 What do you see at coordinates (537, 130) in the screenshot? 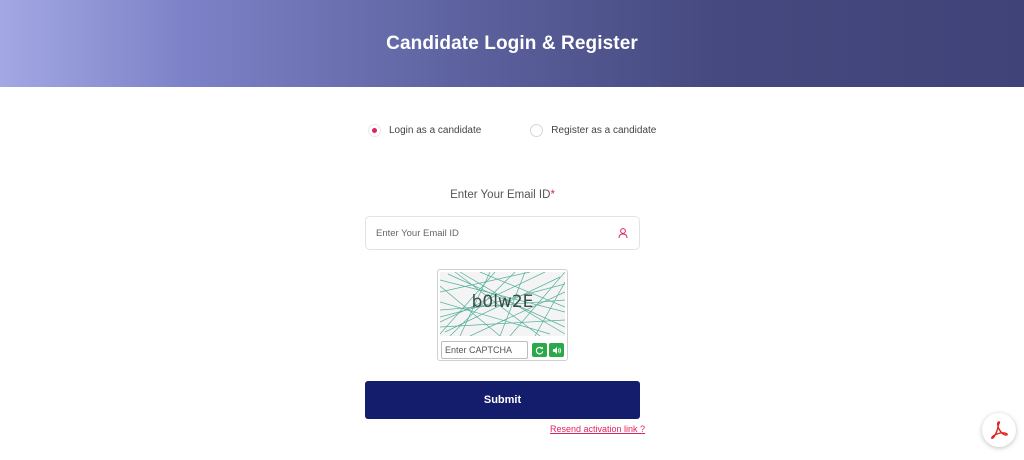
I see `radio-register-button` at bounding box center [537, 130].